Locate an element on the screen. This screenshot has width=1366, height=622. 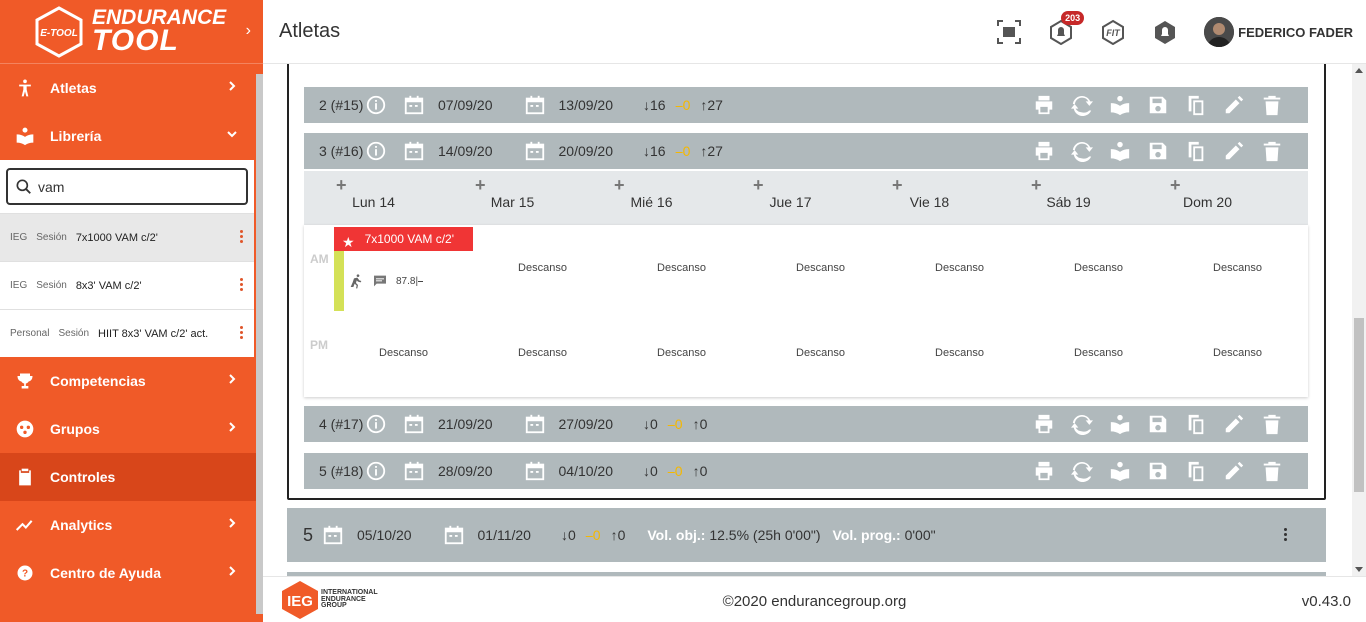
sidebar-item-atletas: Atletas is located at coordinates (131, 88).